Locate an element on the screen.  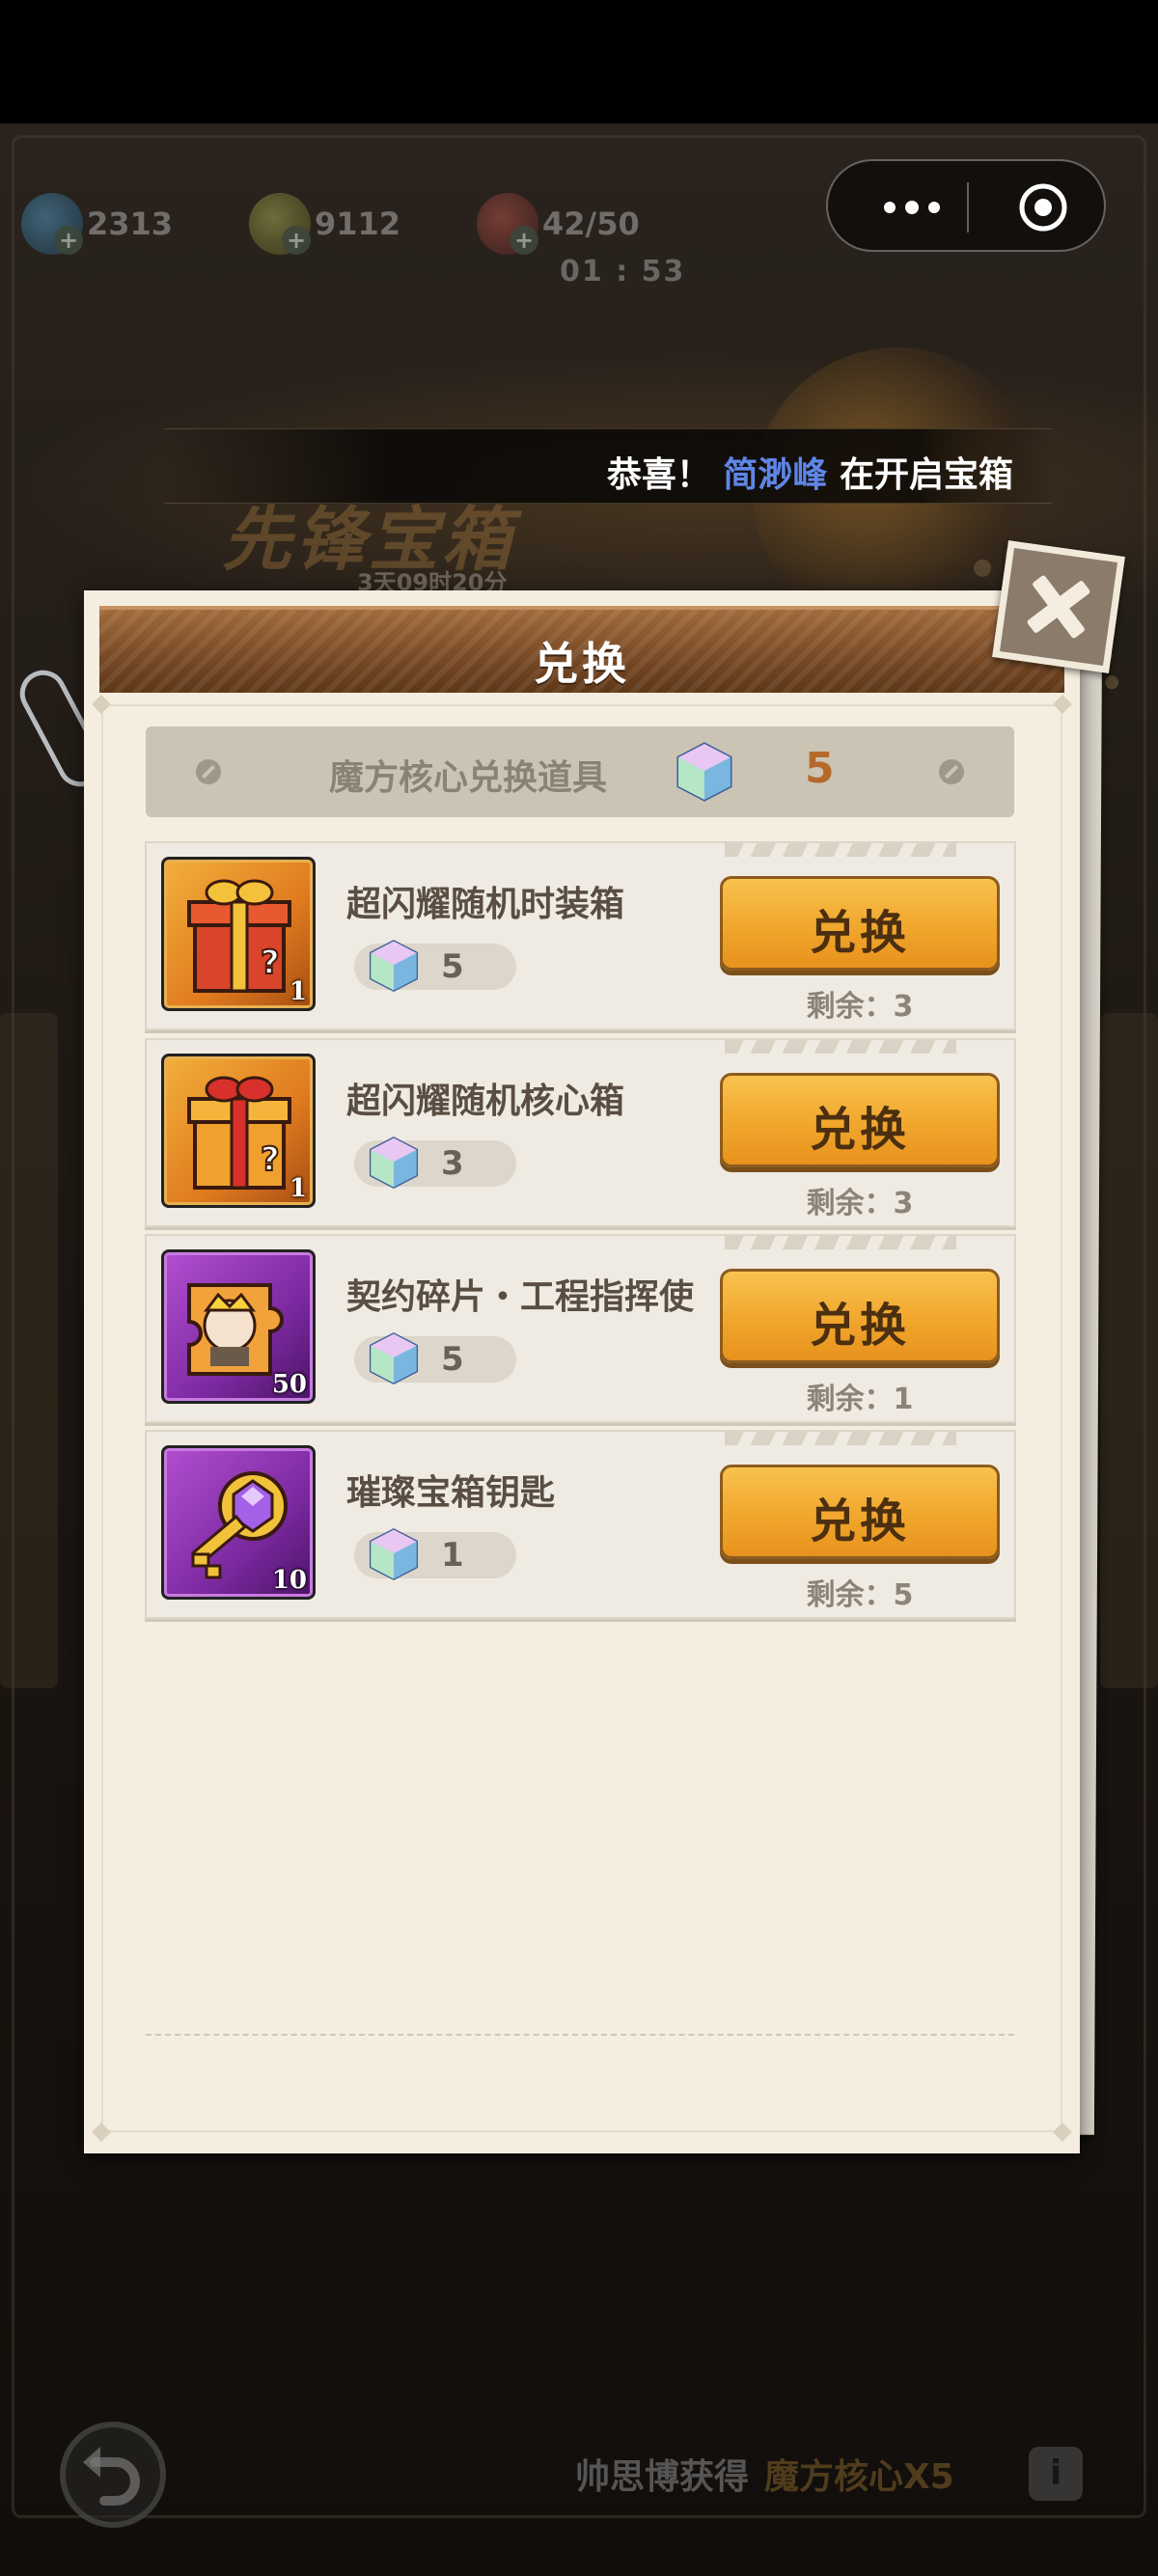
back-button is located at coordinates (113, 2475).